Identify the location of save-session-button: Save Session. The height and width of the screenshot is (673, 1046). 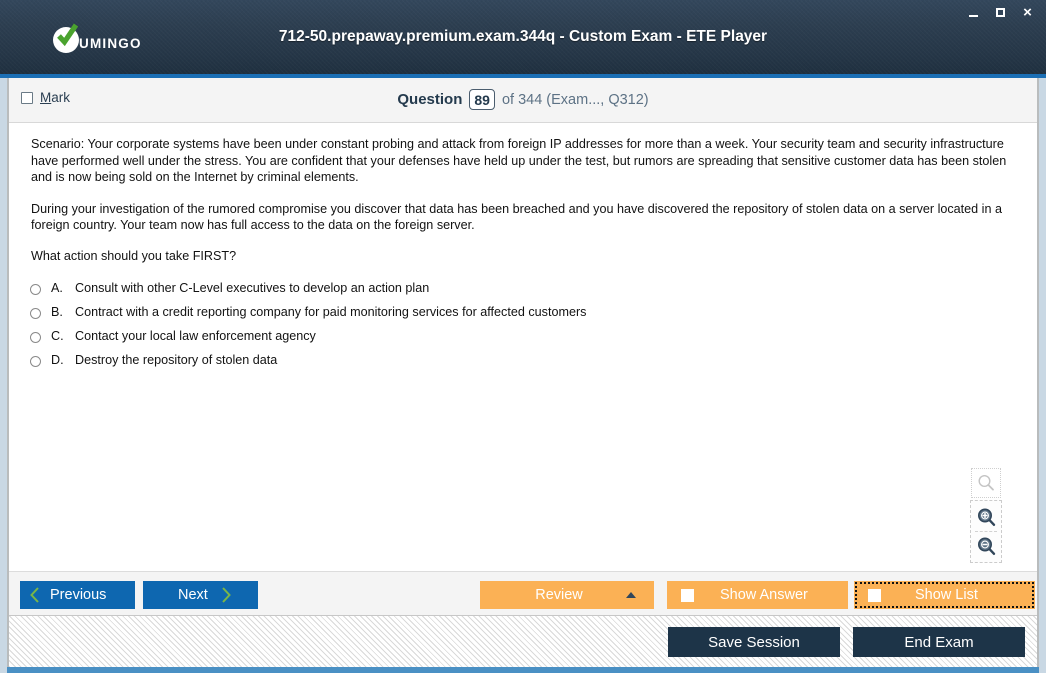
(754, 642).